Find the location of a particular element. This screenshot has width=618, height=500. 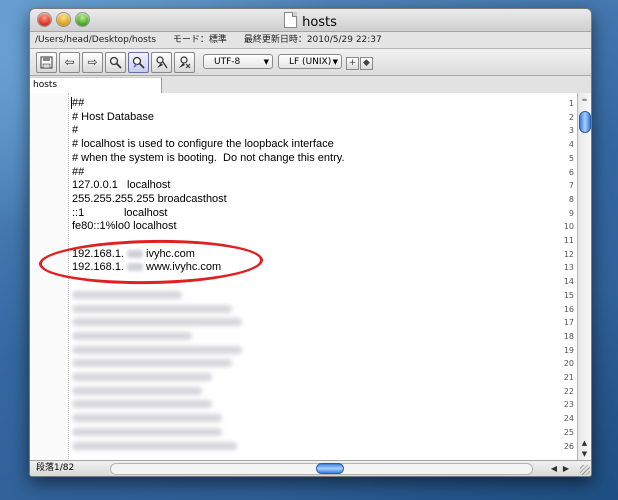

paragraph-indicator: 段落1/82 is located at coordinates (55, 468).